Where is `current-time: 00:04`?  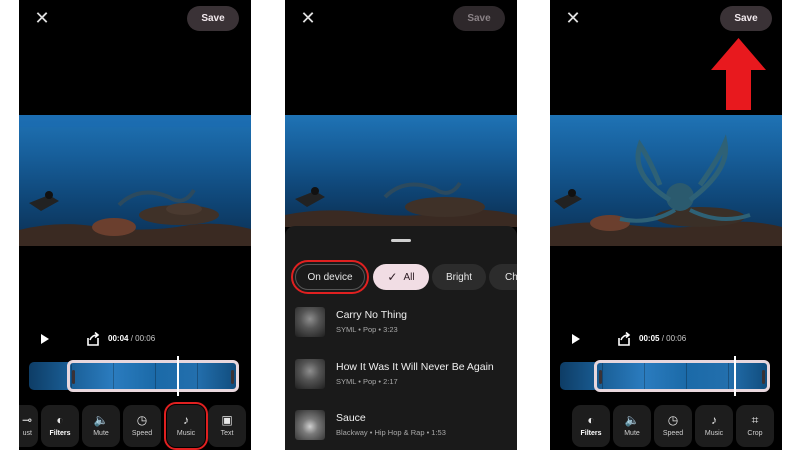 current-time: 00:04 is located at coordinates (118, 338).